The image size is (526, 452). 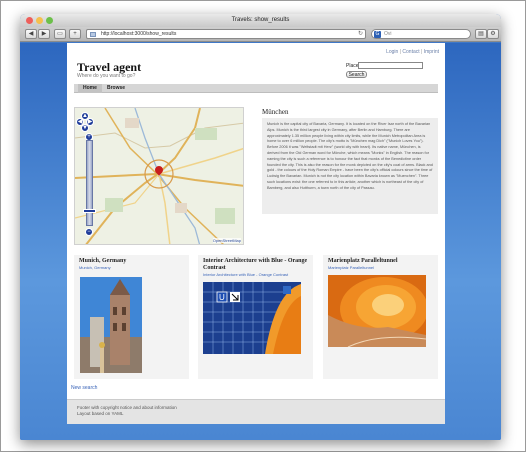 I want to click on search-engine-icon: G, so click(x=377, y=34).